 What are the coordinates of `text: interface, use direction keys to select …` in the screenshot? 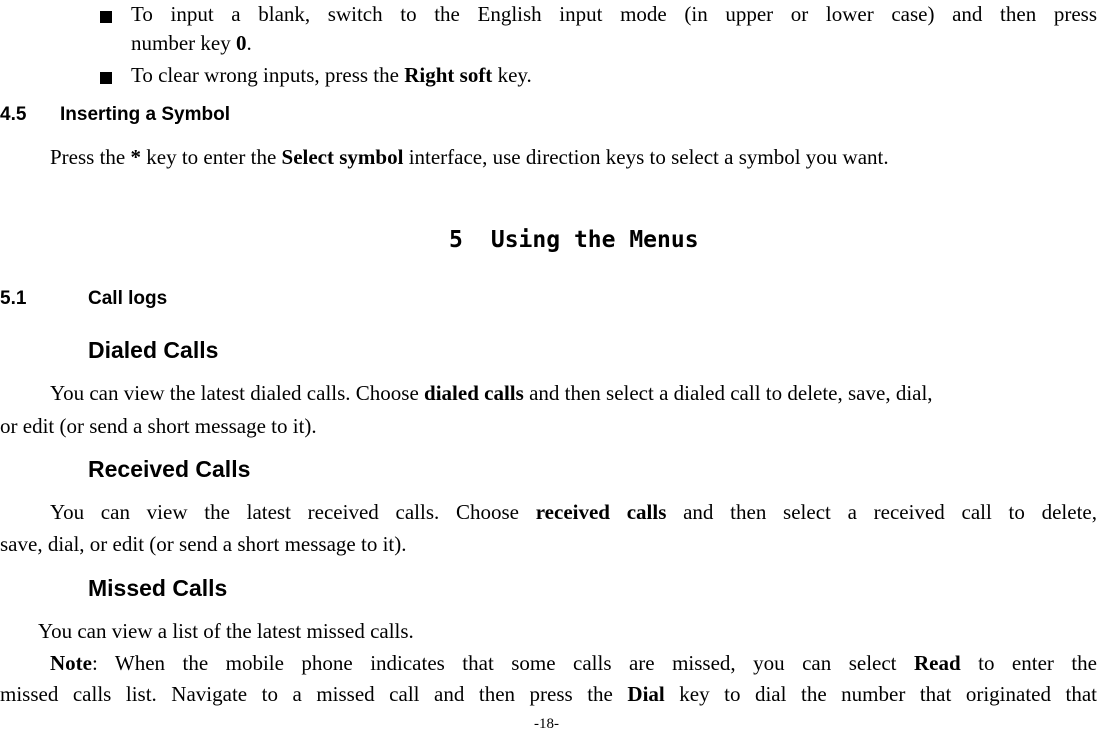 It's located at (646, 157).